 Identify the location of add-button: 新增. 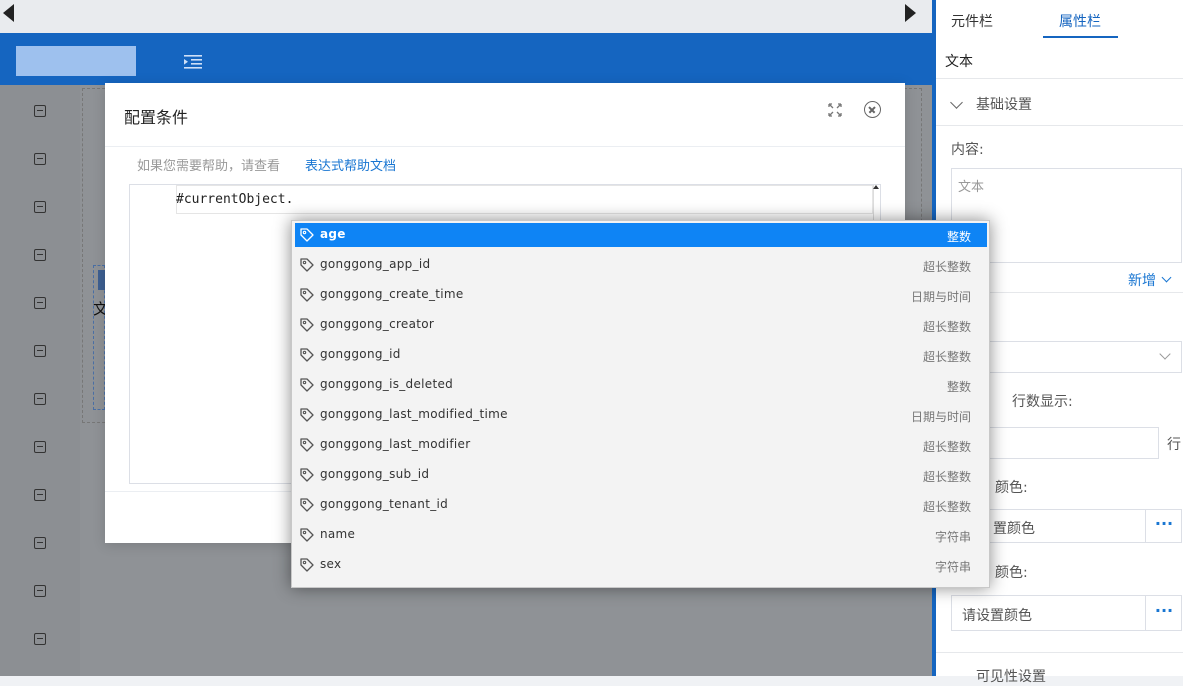
(1142, 280).